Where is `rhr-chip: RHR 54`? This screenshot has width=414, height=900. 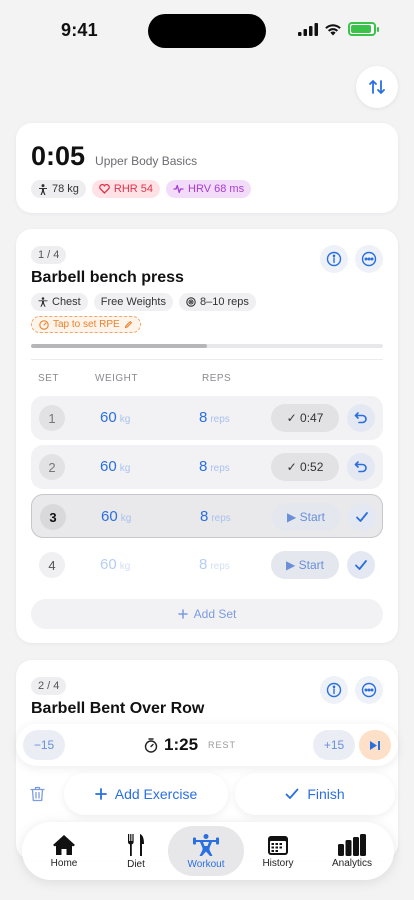 rhr-chip: RHR 54 is located at coordinates (126, 189).